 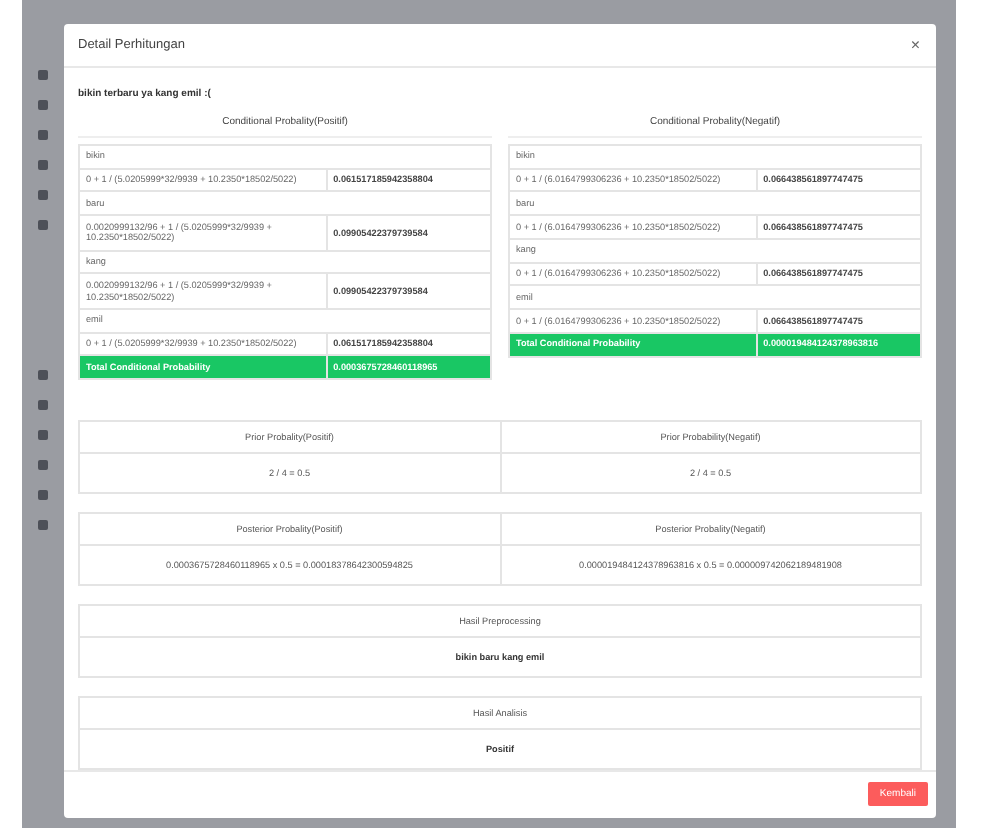 What do you see at coordinates (915, 44) in the screenshot?
I see `close-button: ×` at bounding box center [915, 44].